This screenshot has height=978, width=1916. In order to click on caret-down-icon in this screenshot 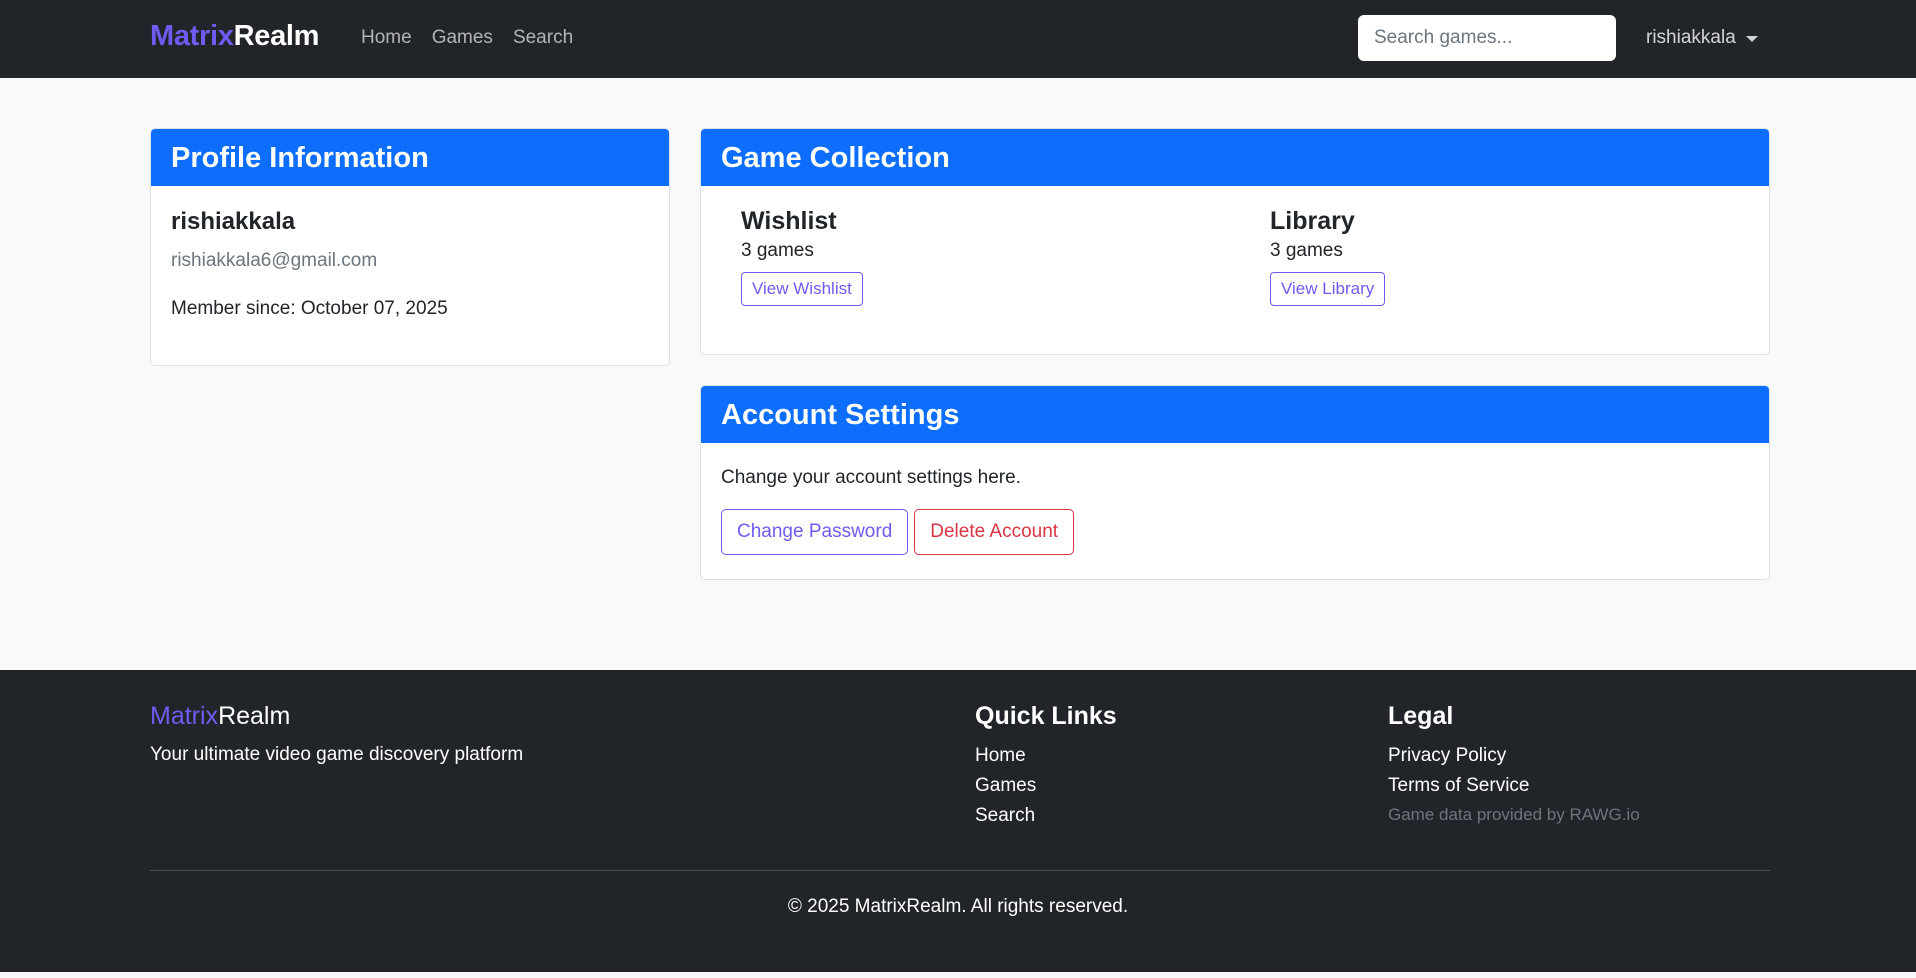, I will do `click(1751, 39)`.